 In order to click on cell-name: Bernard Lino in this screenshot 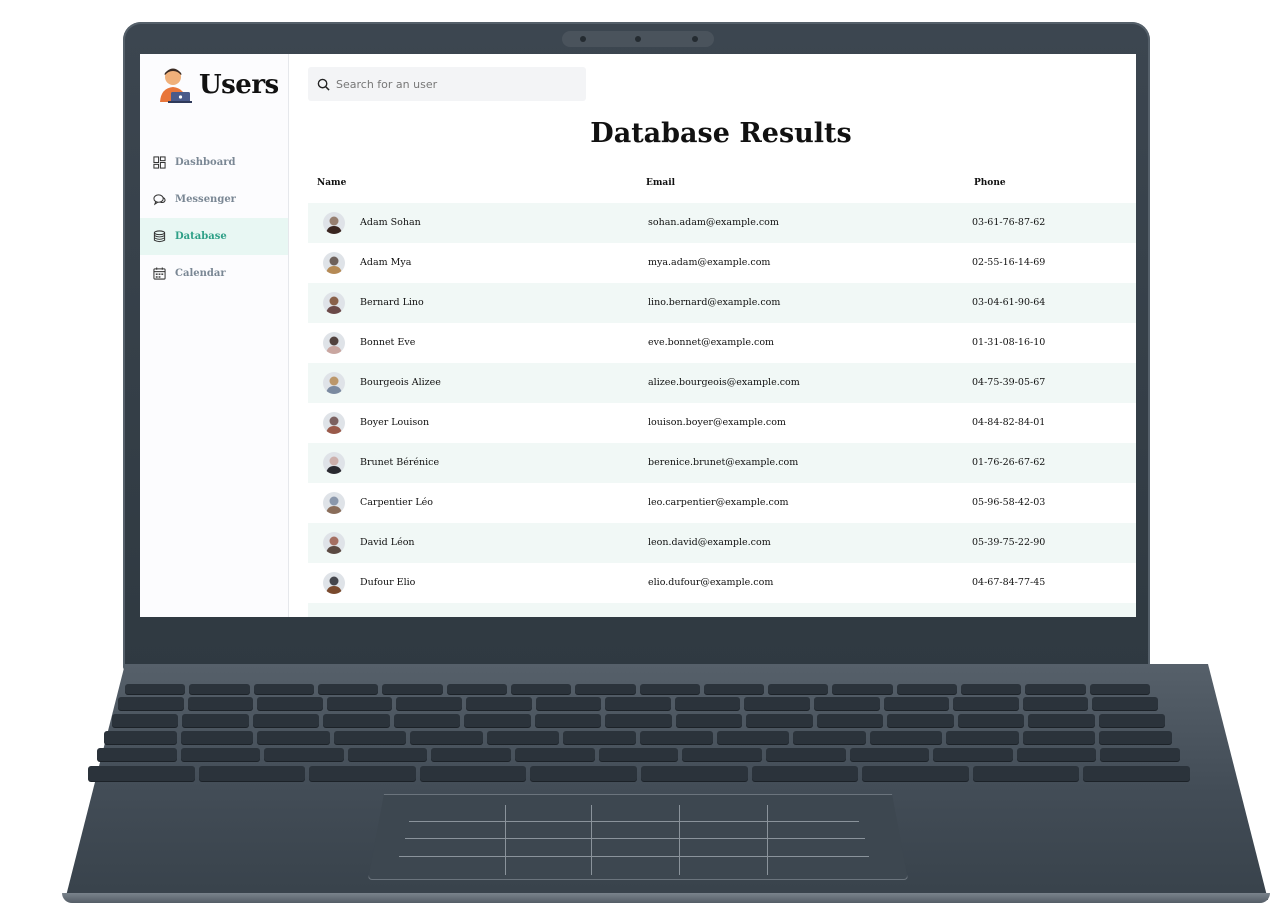, I will do `click(392, 302)`.